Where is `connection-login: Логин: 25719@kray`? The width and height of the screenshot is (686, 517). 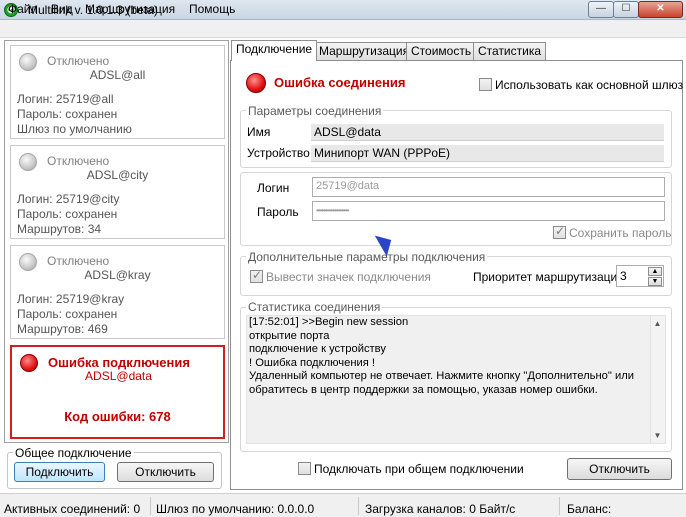
connection-login: Логин: 25719@kray is located at coordinates (71, 299).